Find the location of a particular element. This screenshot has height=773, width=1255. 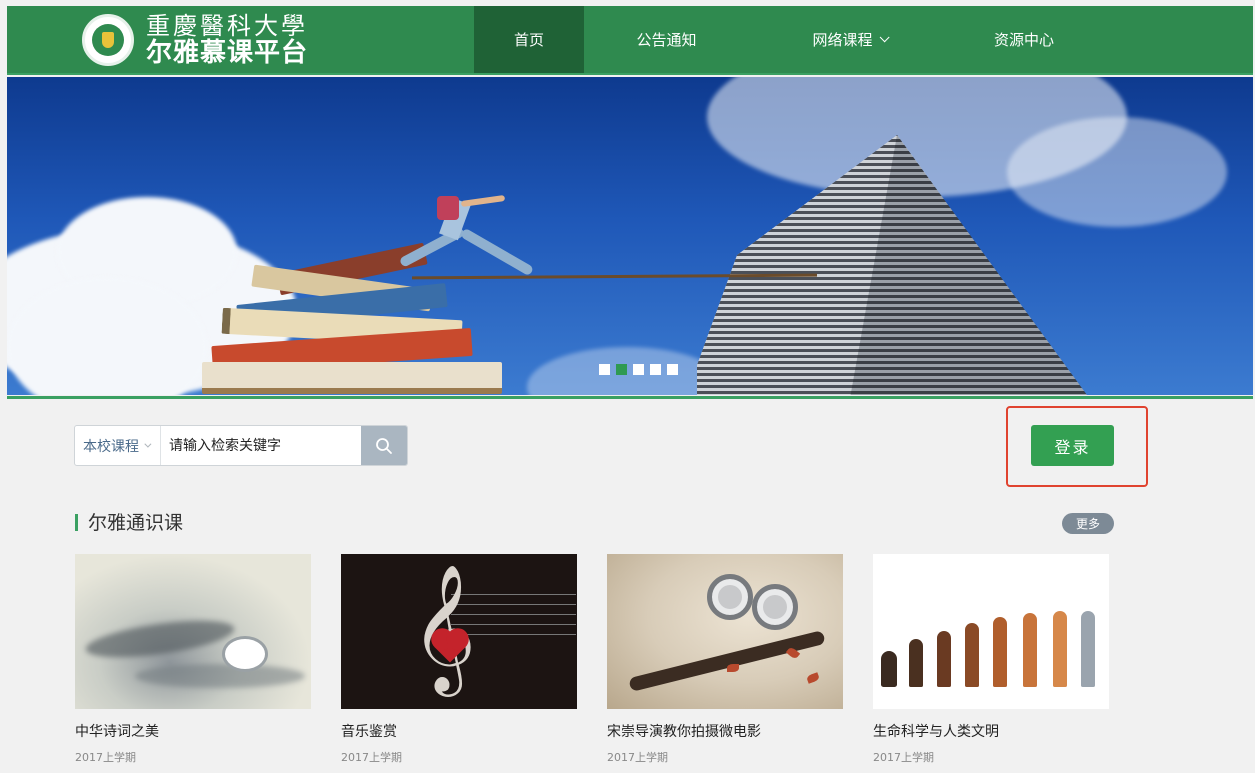

search-bar: 本校课程 is located at coordinates (241, 445).